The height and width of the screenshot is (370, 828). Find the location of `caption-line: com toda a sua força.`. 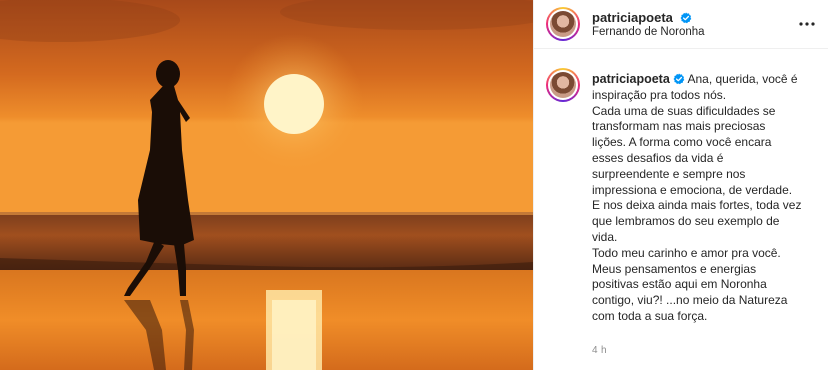

caption-line: com toda a sua força. is located at coordinates (650, 315).